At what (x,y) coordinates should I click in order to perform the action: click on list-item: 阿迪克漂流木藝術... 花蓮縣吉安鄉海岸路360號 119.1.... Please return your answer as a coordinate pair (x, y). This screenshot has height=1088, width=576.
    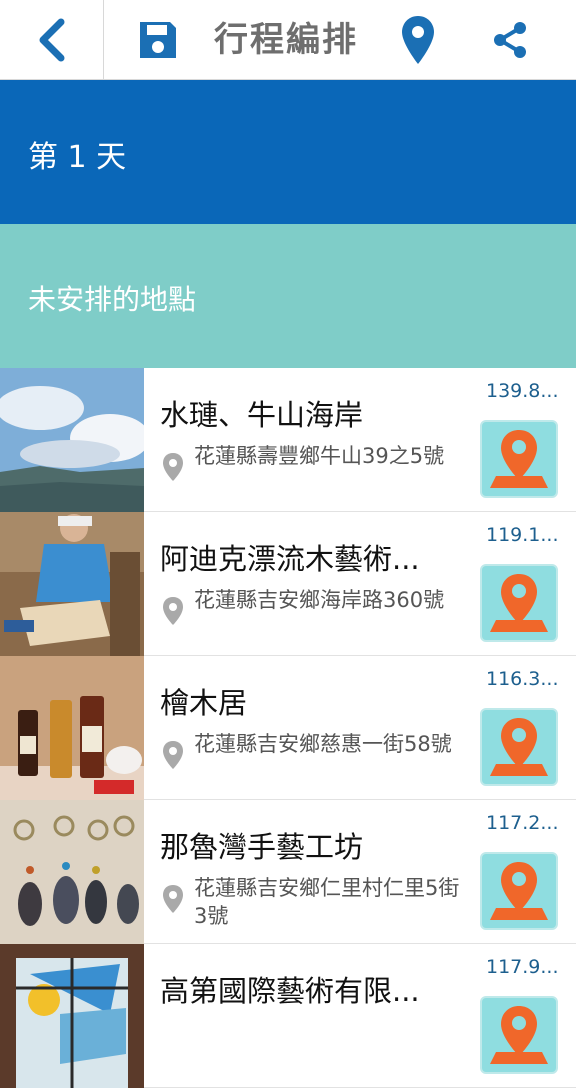
    Looking at the image, I should click on (288, 584).